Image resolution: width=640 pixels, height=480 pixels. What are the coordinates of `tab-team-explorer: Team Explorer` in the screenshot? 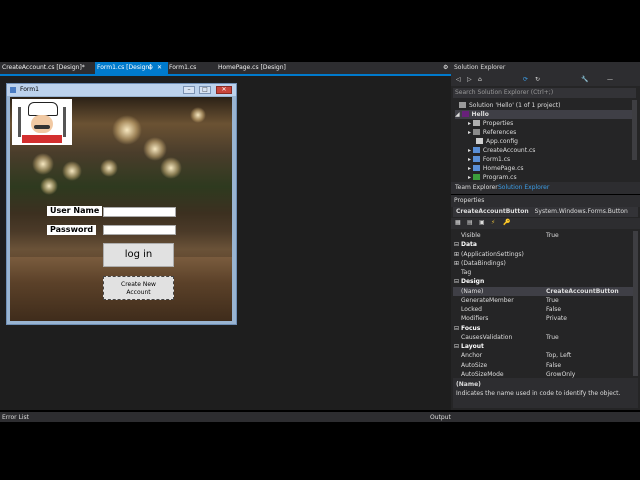 It's located at (476, 187).